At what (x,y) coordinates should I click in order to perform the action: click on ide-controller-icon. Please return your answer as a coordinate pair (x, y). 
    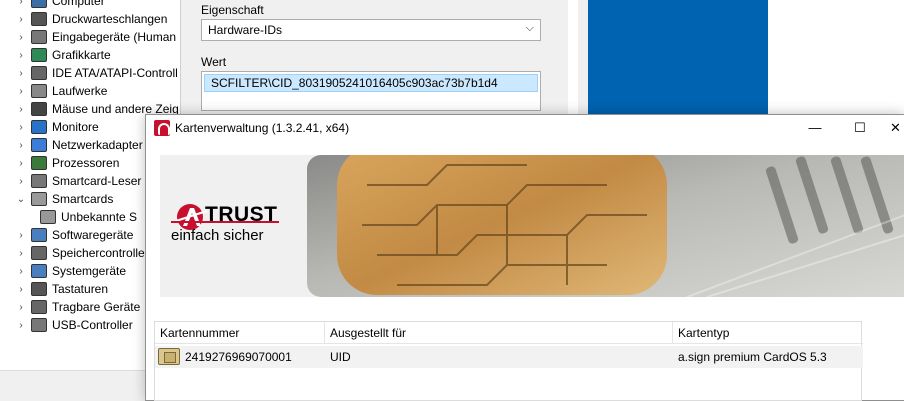
    Looking at the image, I should click on (39, 73).